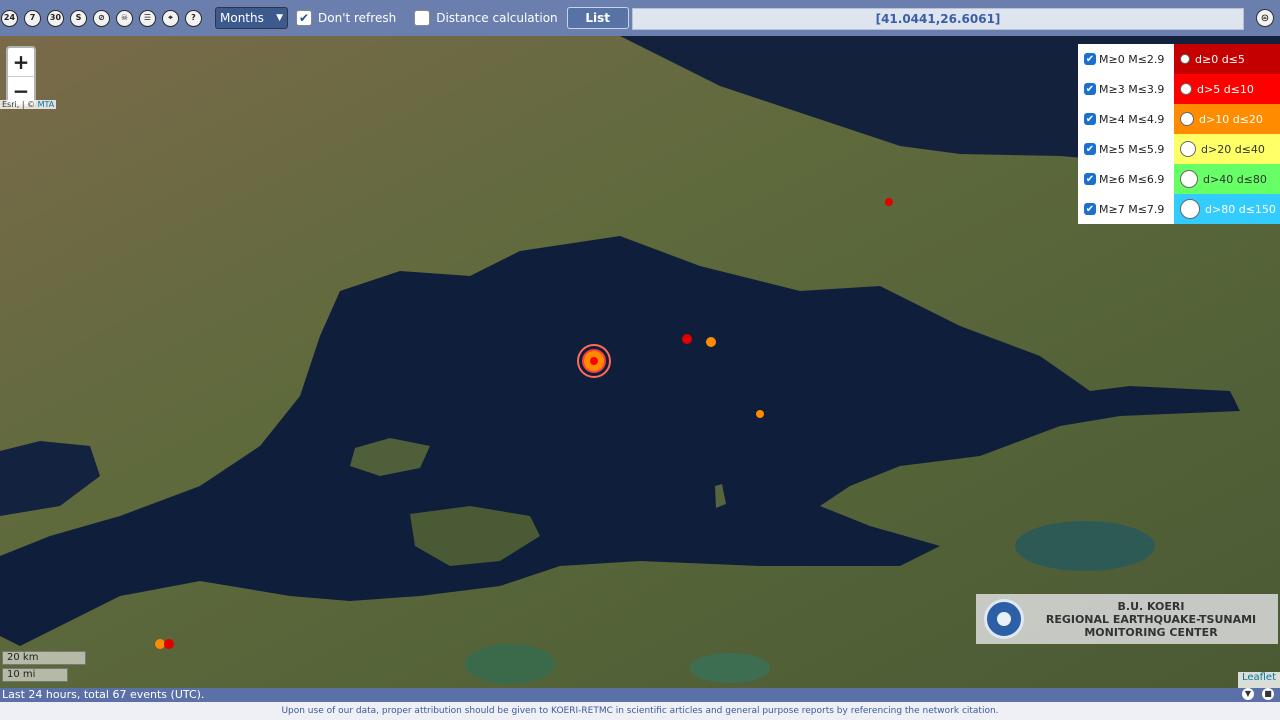 This screenshot has width=1280, height=720. I want to click on logo-line-2: REGIONAL EARTHQUAKE-TSUNAMI, so click(1151, 619).